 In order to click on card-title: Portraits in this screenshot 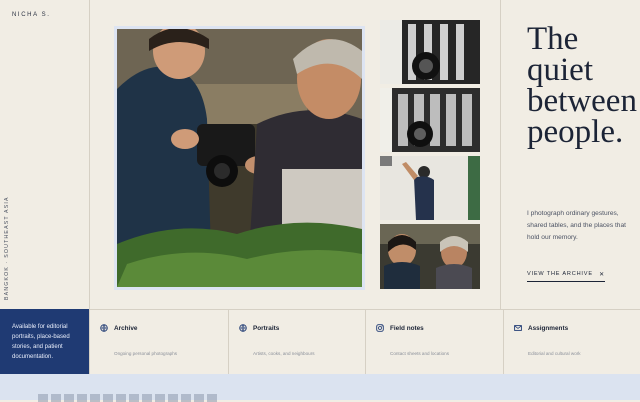, I will do `click(266, 328)`.